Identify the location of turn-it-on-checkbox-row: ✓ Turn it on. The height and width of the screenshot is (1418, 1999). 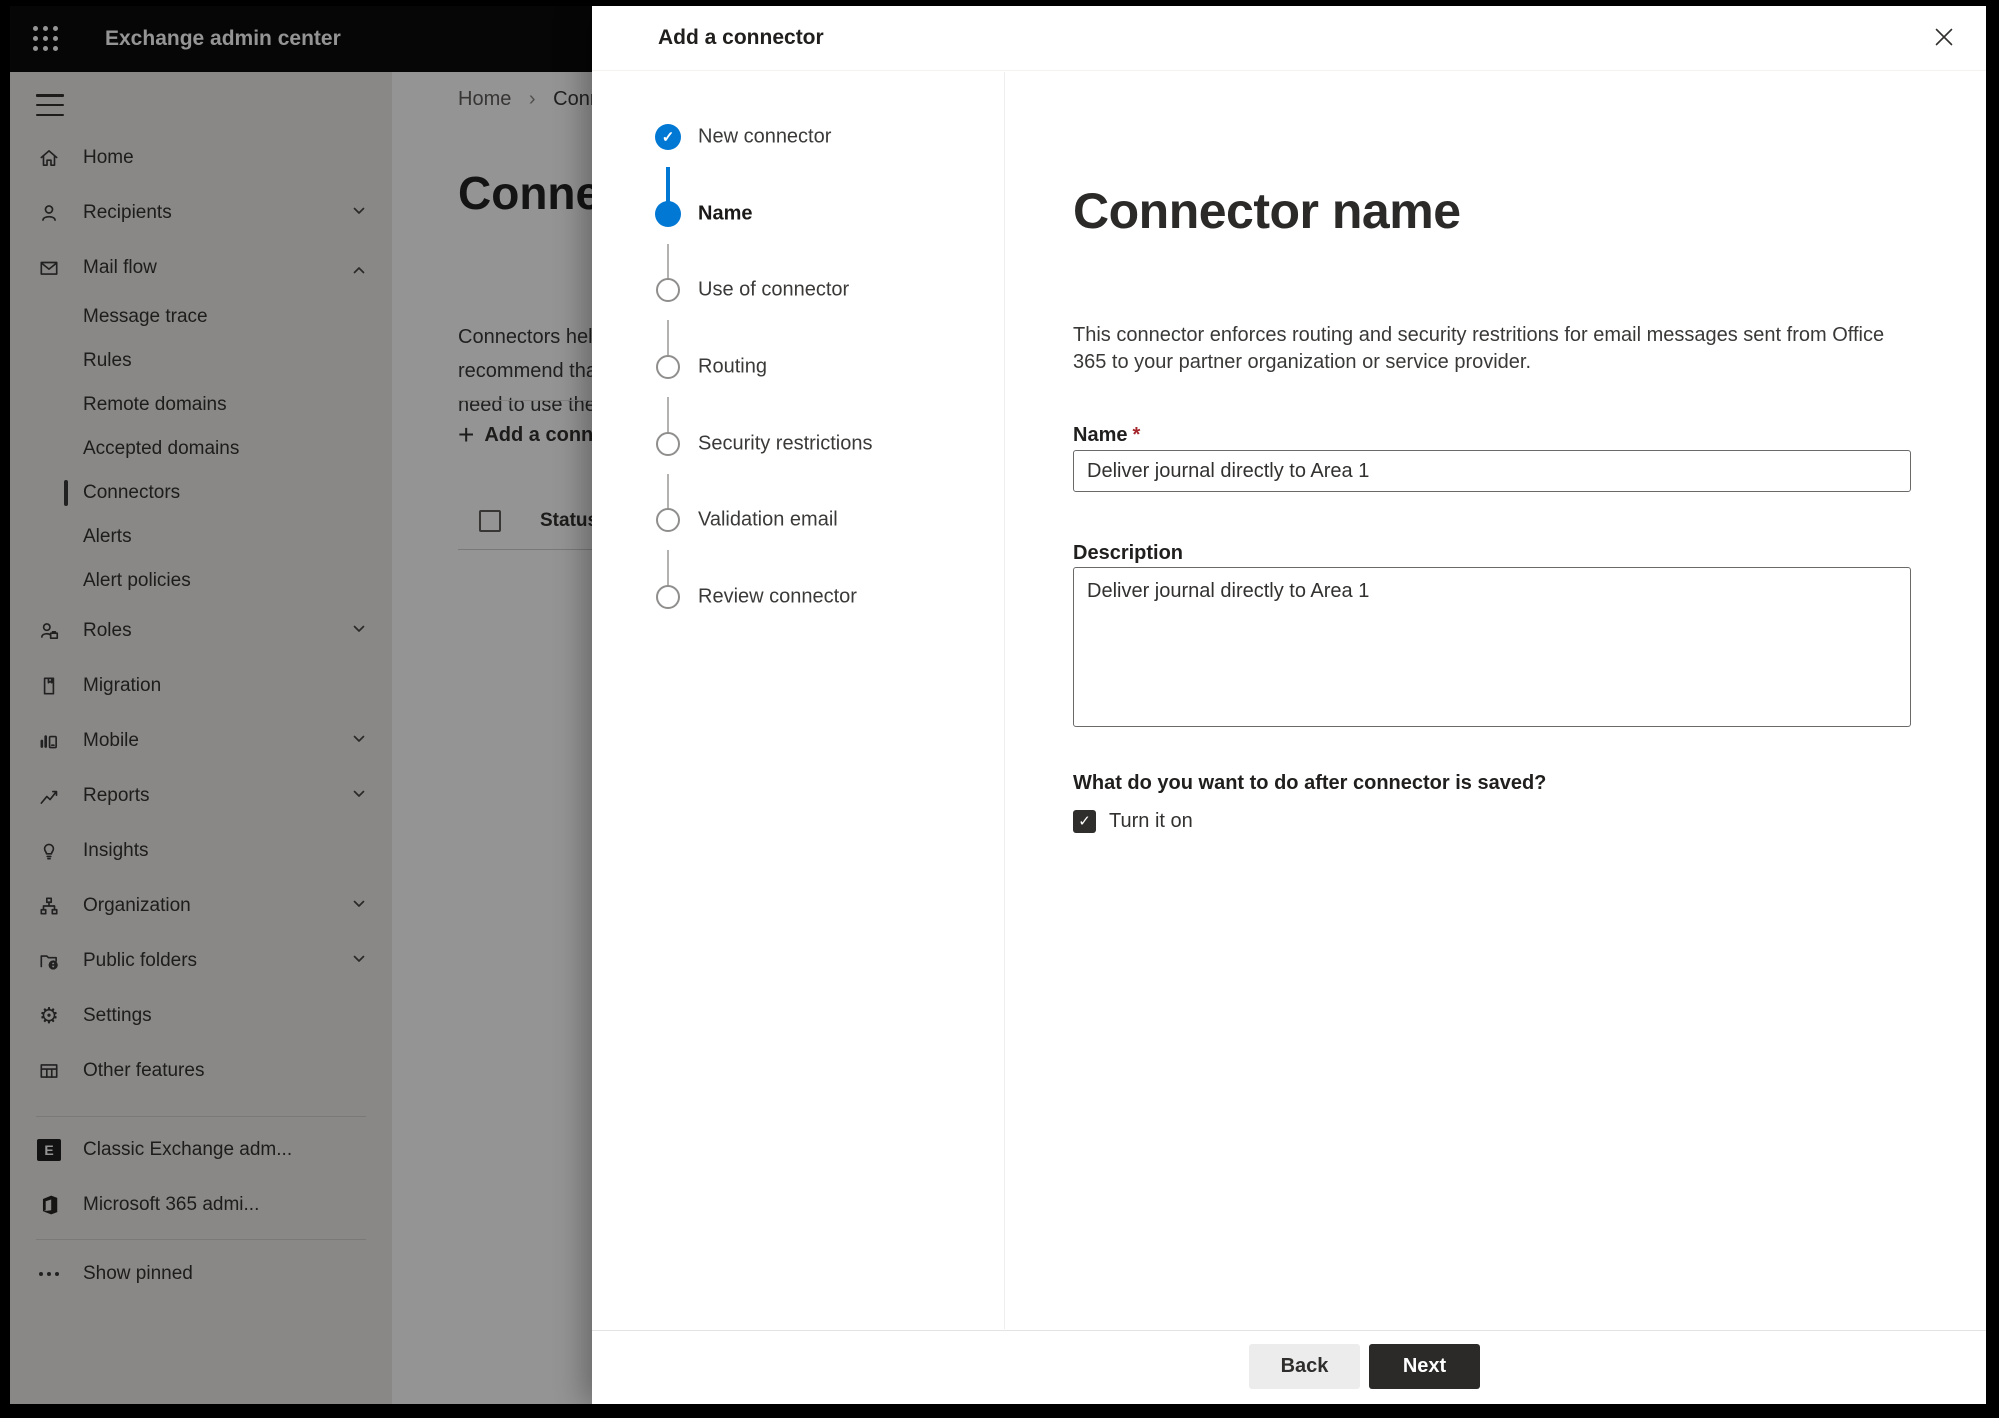
(1133, 821).